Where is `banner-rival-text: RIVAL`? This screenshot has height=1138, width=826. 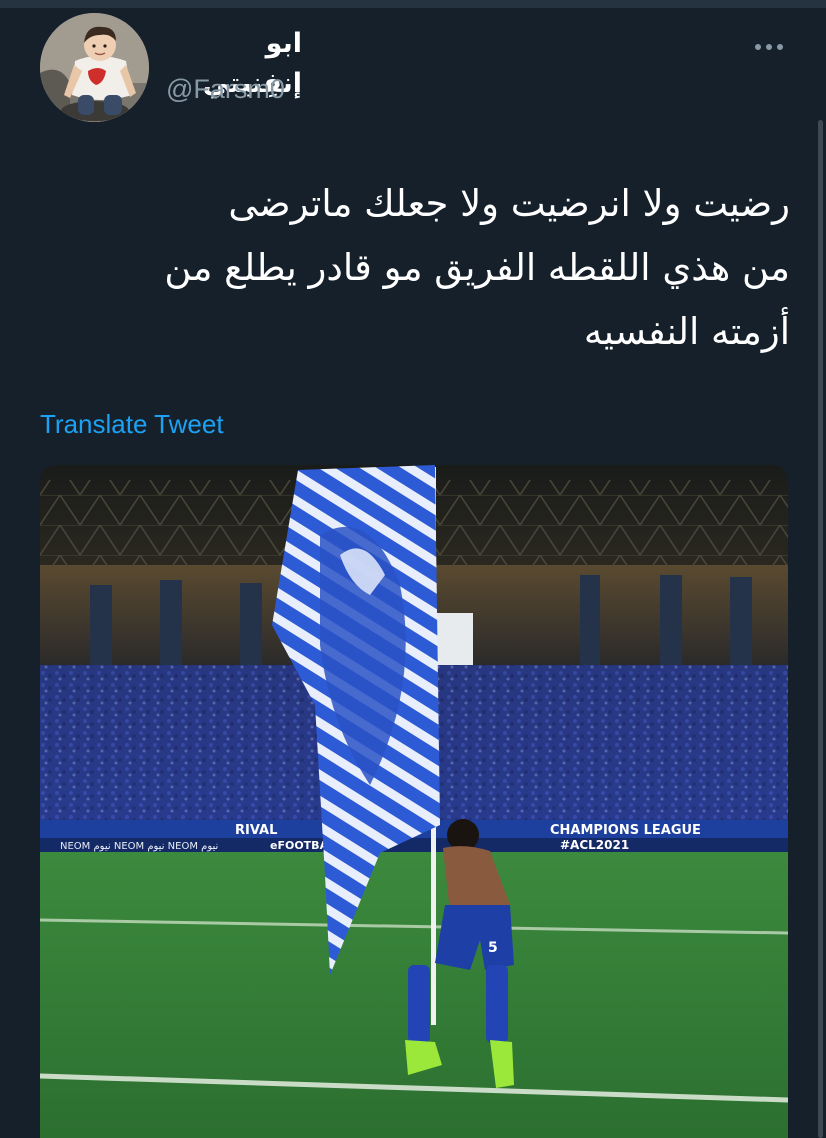
banner-rival-text: RIVAL is located at coordinates (256, 830).